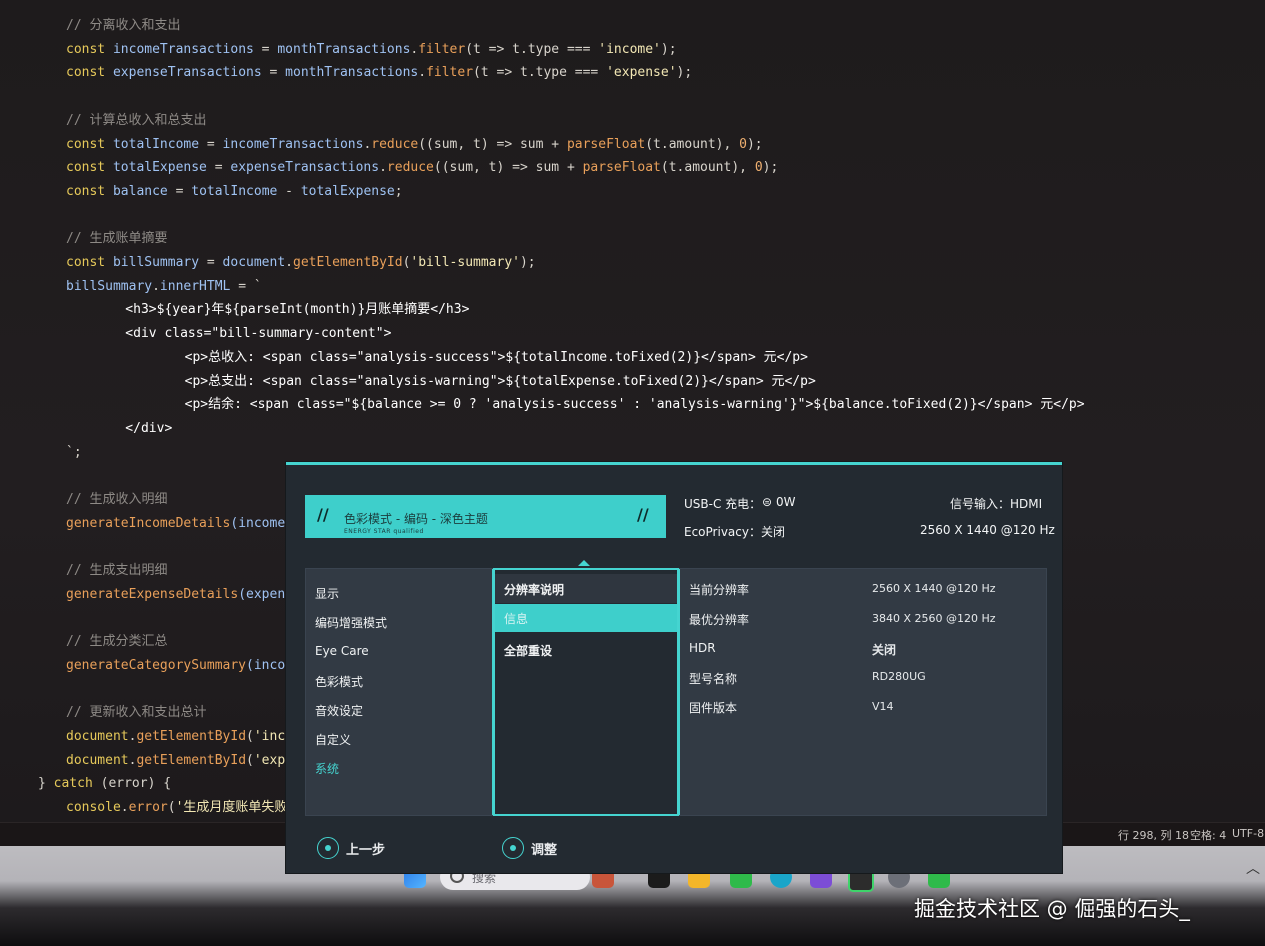 The height and width of the screenshot is (946, 1265). What do you see at coordinates (1253, 868) in the screenshot?
I see `chevron-up-icon: ︿` at bounding box center [1253, 868].